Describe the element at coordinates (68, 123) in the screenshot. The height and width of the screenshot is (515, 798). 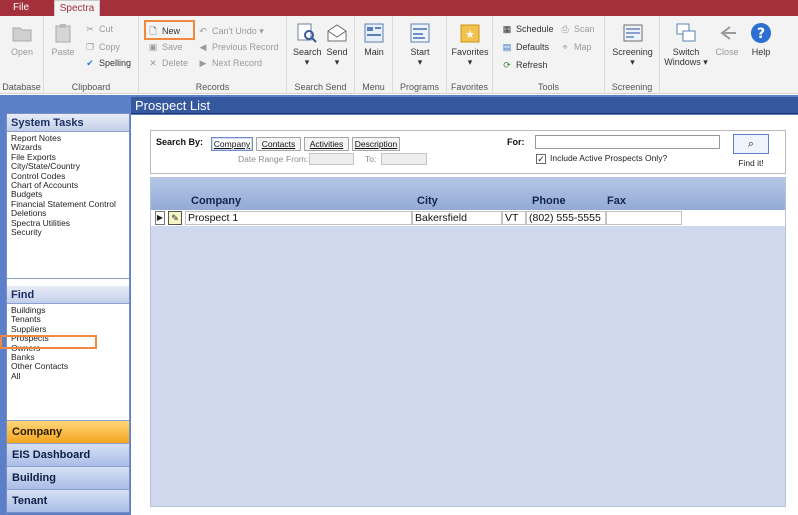
I see `system-tasks-title: System Tasks` at that location.